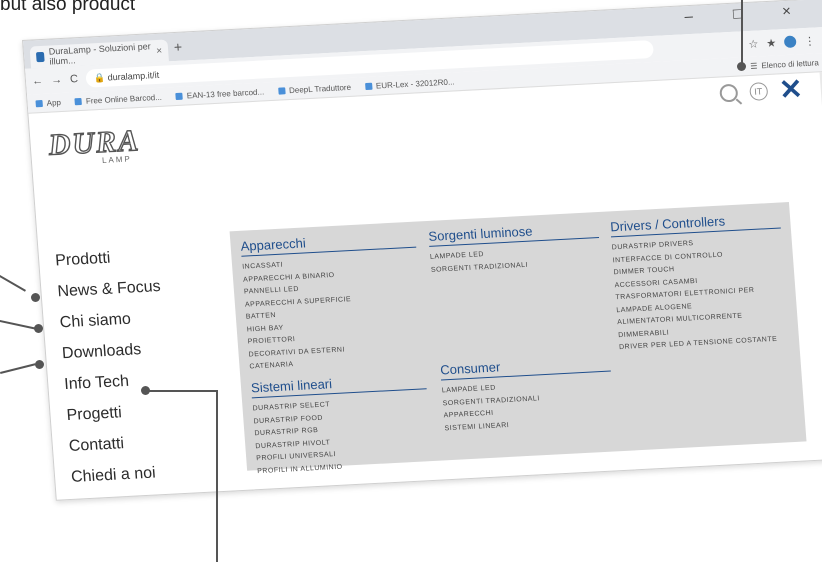  I want to click on reading-list-label: Elenco di lettura, so click(790, 63).